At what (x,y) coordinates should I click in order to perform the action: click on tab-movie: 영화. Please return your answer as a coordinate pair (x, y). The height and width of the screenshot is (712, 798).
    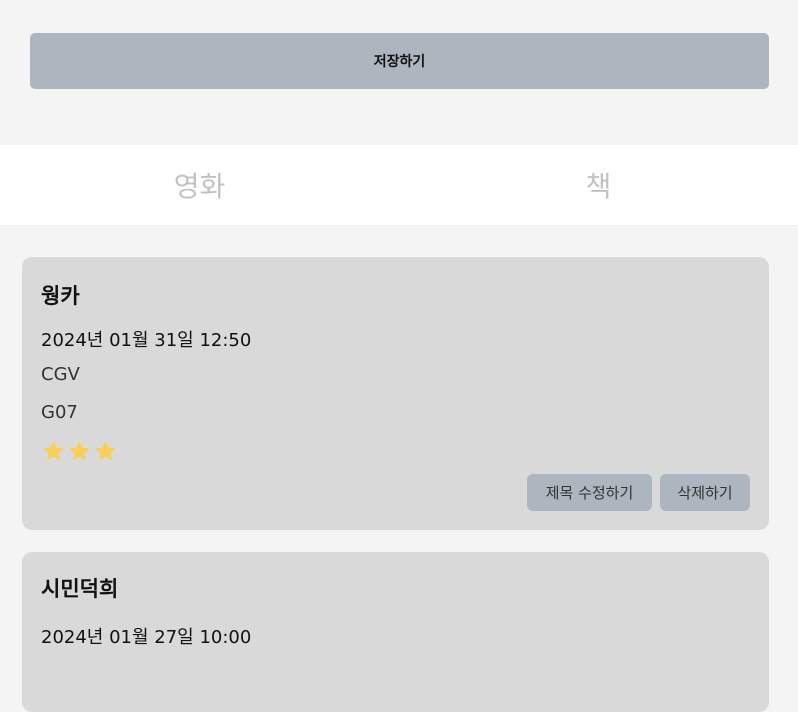
    Looking at the image, I should click on (199, 185).